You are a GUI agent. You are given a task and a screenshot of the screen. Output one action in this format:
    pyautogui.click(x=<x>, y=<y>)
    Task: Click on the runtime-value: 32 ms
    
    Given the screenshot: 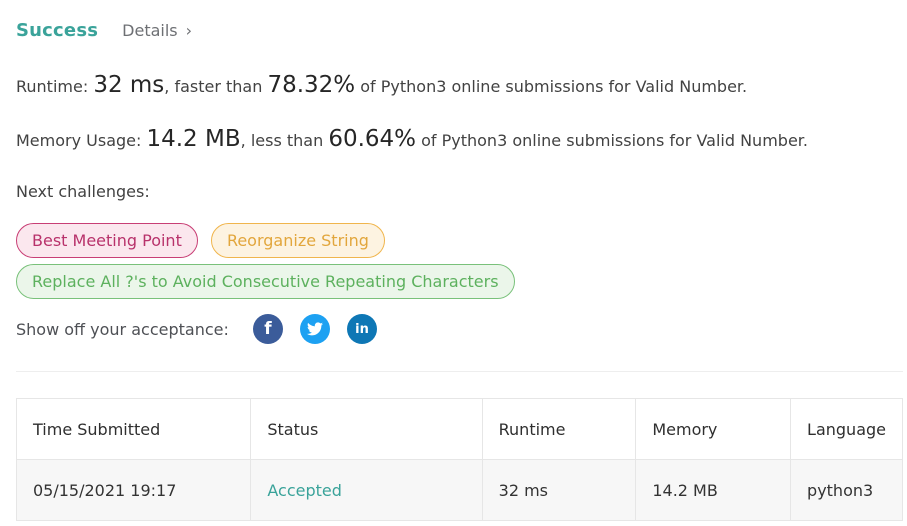 What is the action you would take?
    pyautogui.click(x=129, y=85)
    